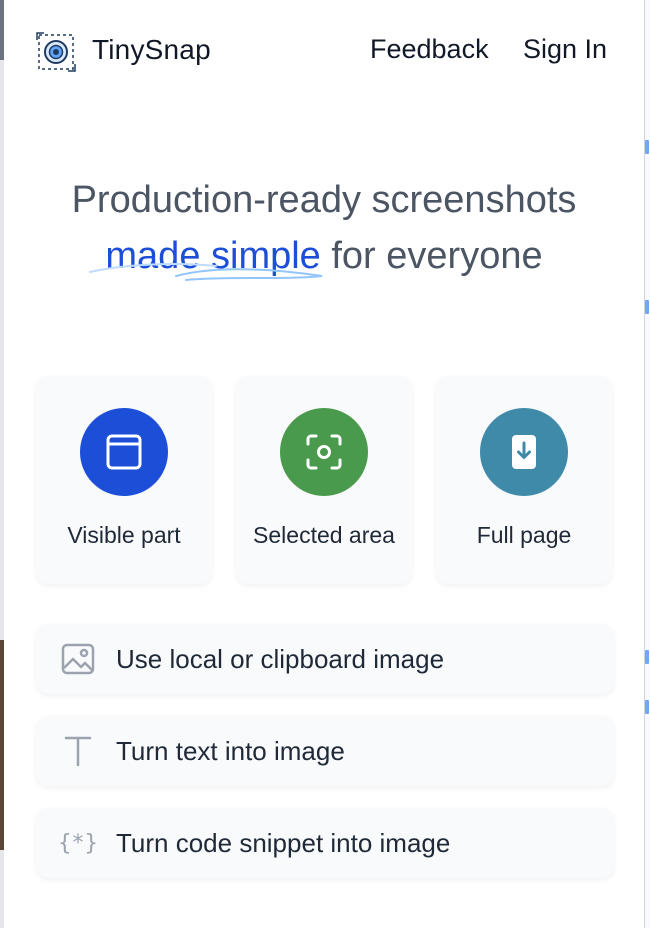  I want to click on brand-name: TinySnap, so click(151, 49).